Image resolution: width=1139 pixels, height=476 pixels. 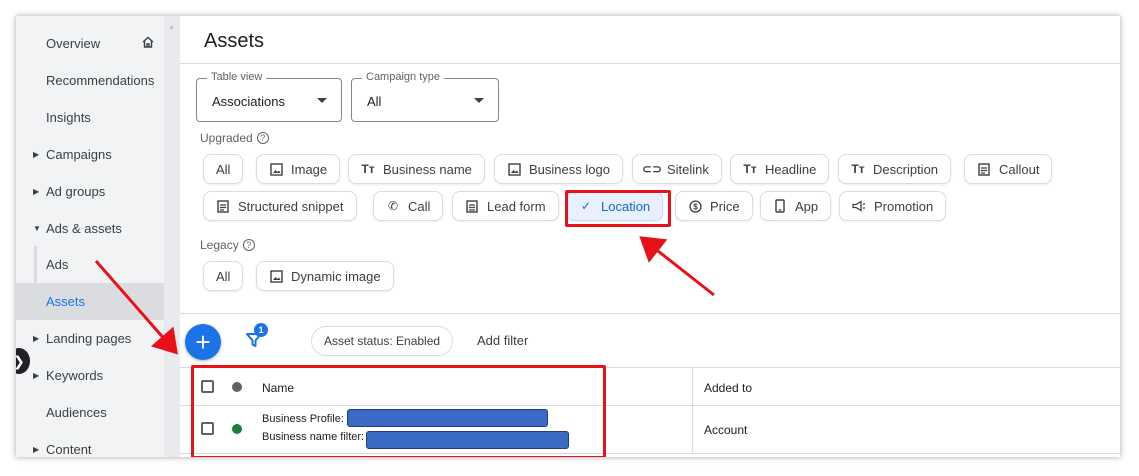 I want to click on sidebar-item-insights: Insights, so click(x=90, y=117).